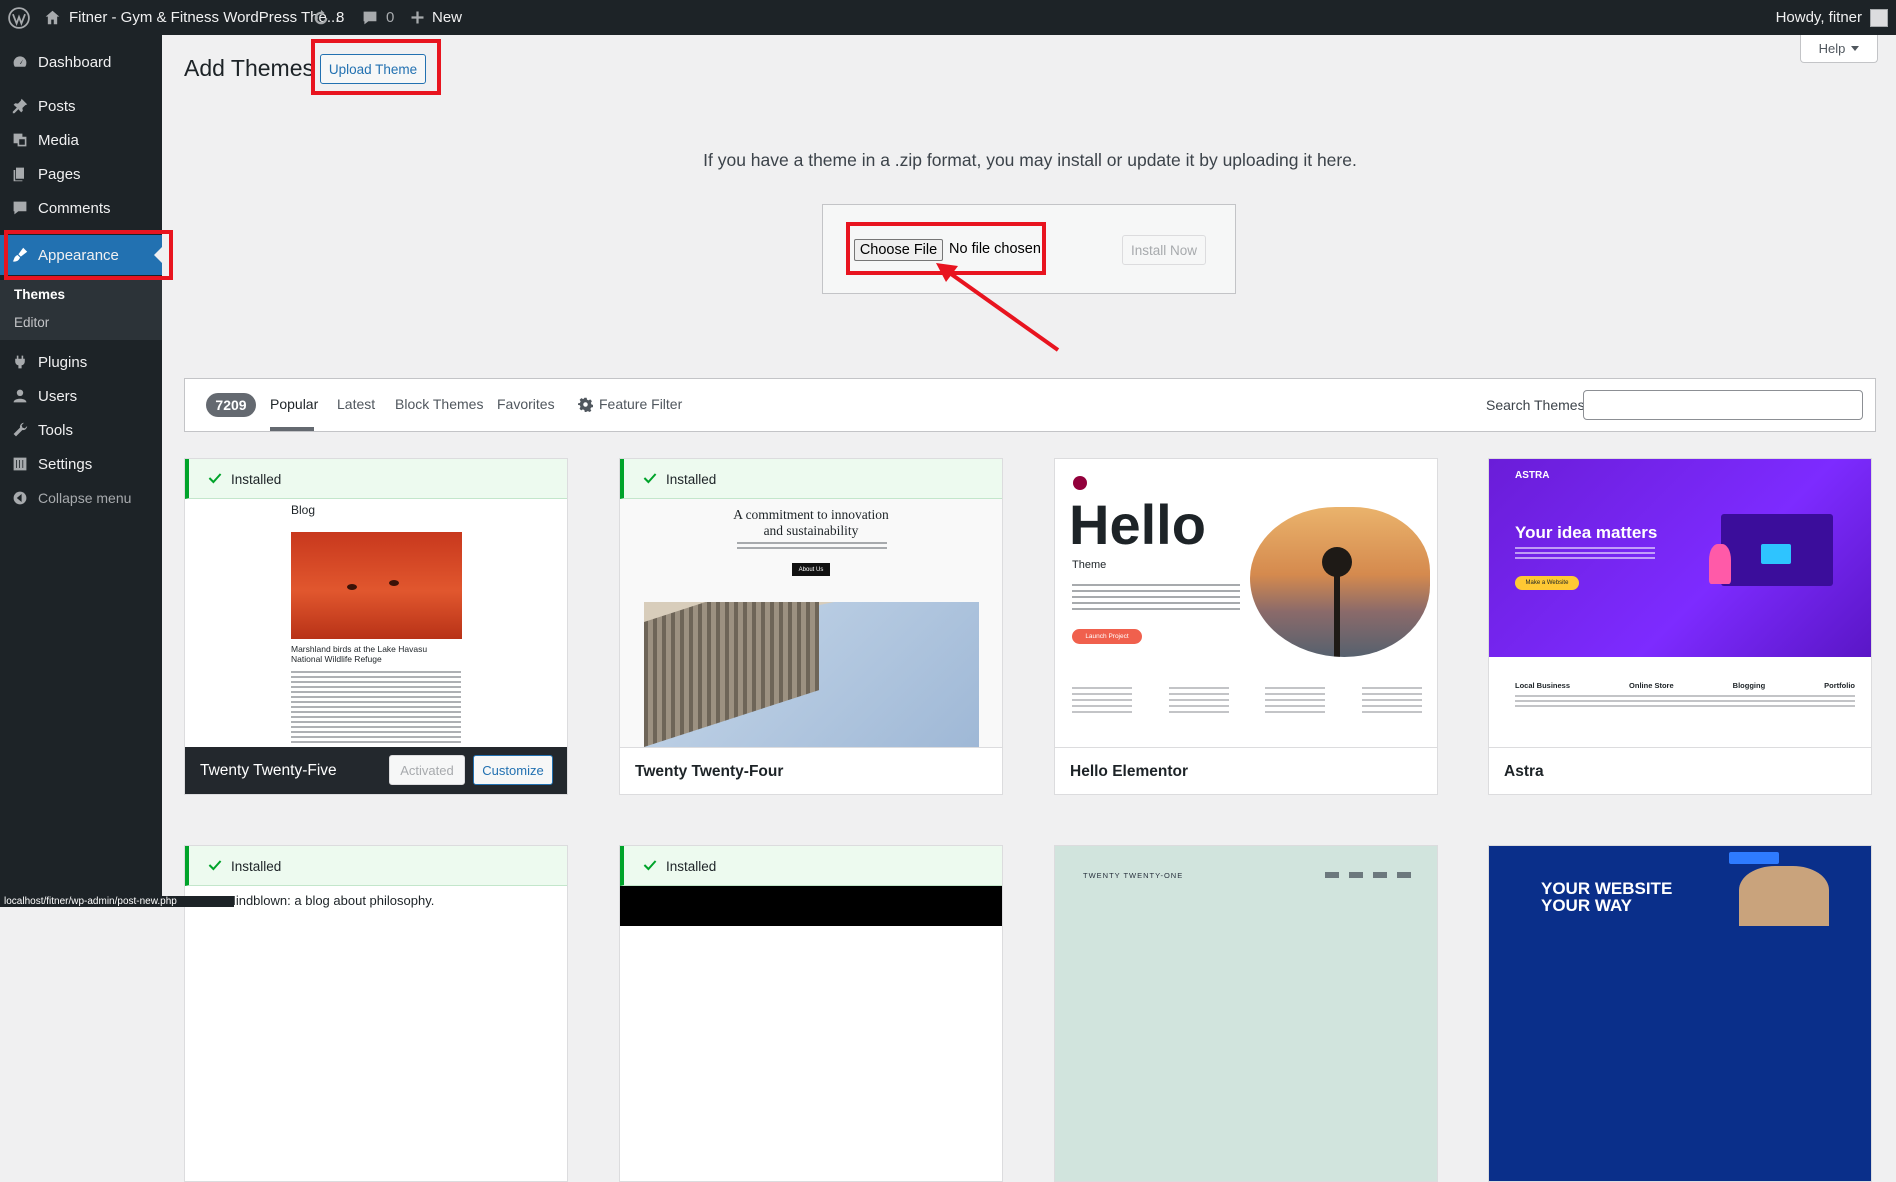 This screenshot has width=1896, height=1182. I want to click on updates-link: 8, so click(328, 17).